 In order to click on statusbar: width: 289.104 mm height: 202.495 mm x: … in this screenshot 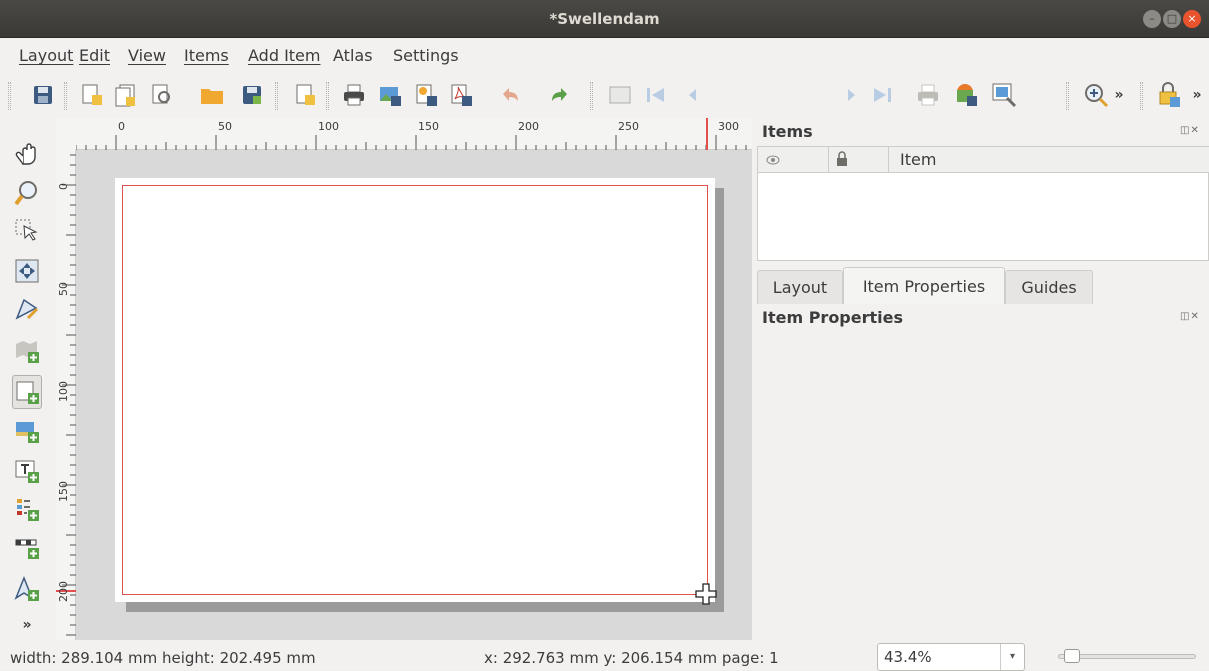, I will do `click(604, 655)`.